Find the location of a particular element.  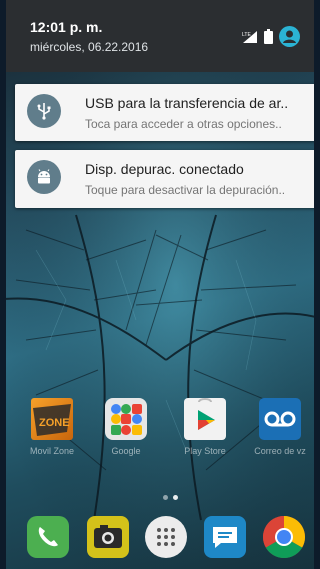

zone-icon: ZONE is located at coordinates (52, 419).